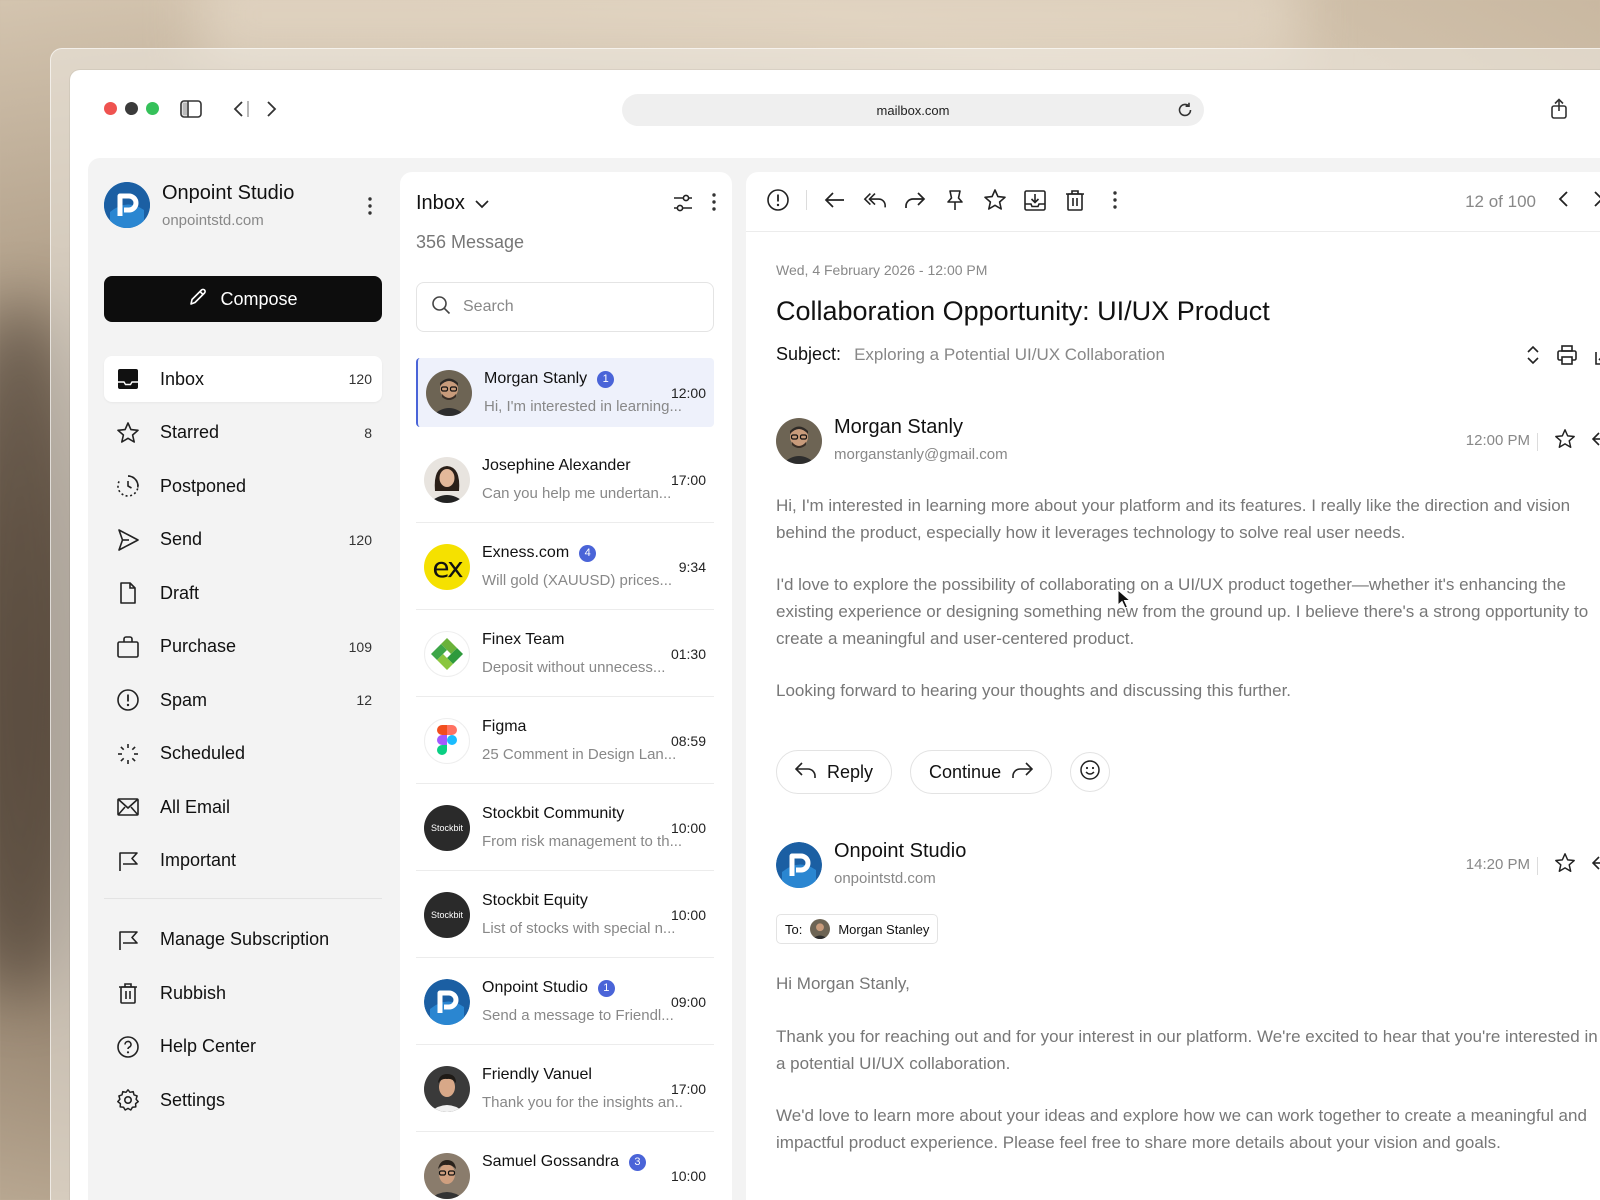 The image size is (1600, 1200). Describe the element at coordinates (1564, 201) in the screenshot. I see `previous-message-icon` at that location.